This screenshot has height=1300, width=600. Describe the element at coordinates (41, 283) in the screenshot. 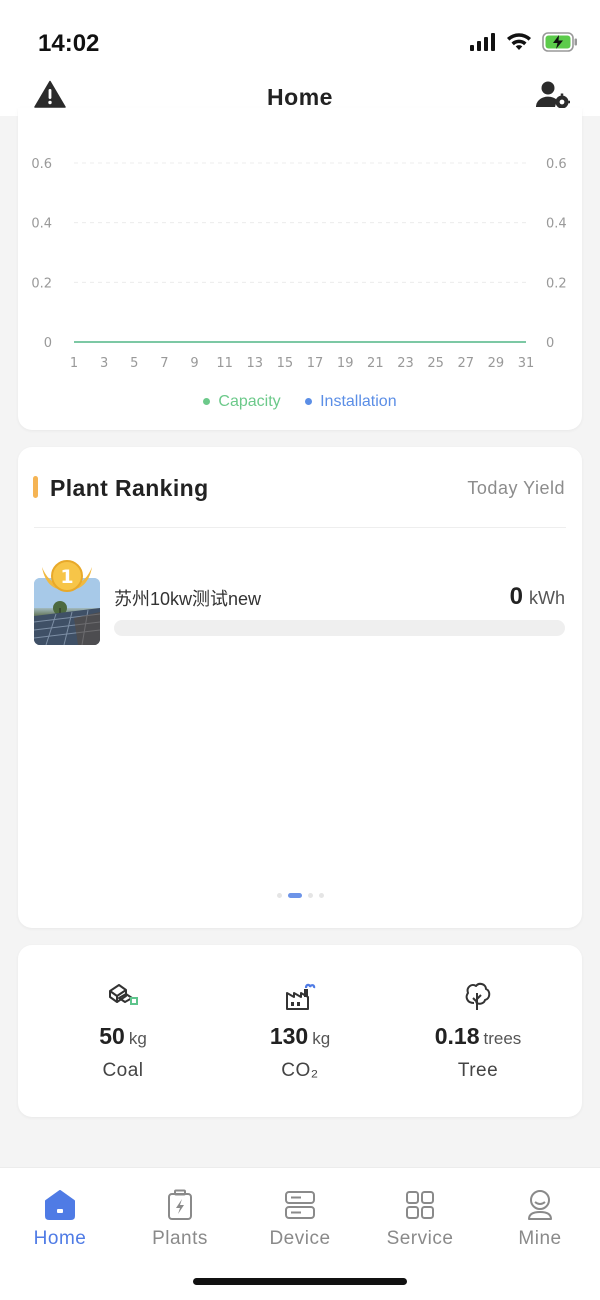

I see `y-tick-label: 0.2` at that location.